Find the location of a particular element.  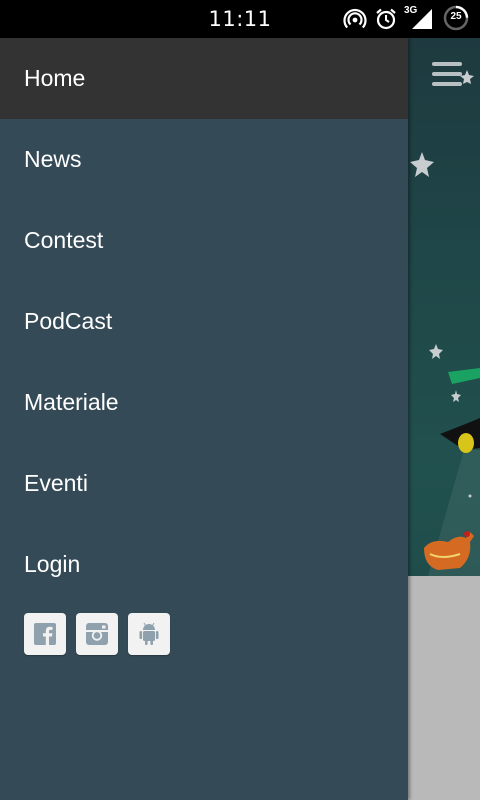

facebook-icon is located at coordinates (45, 634).